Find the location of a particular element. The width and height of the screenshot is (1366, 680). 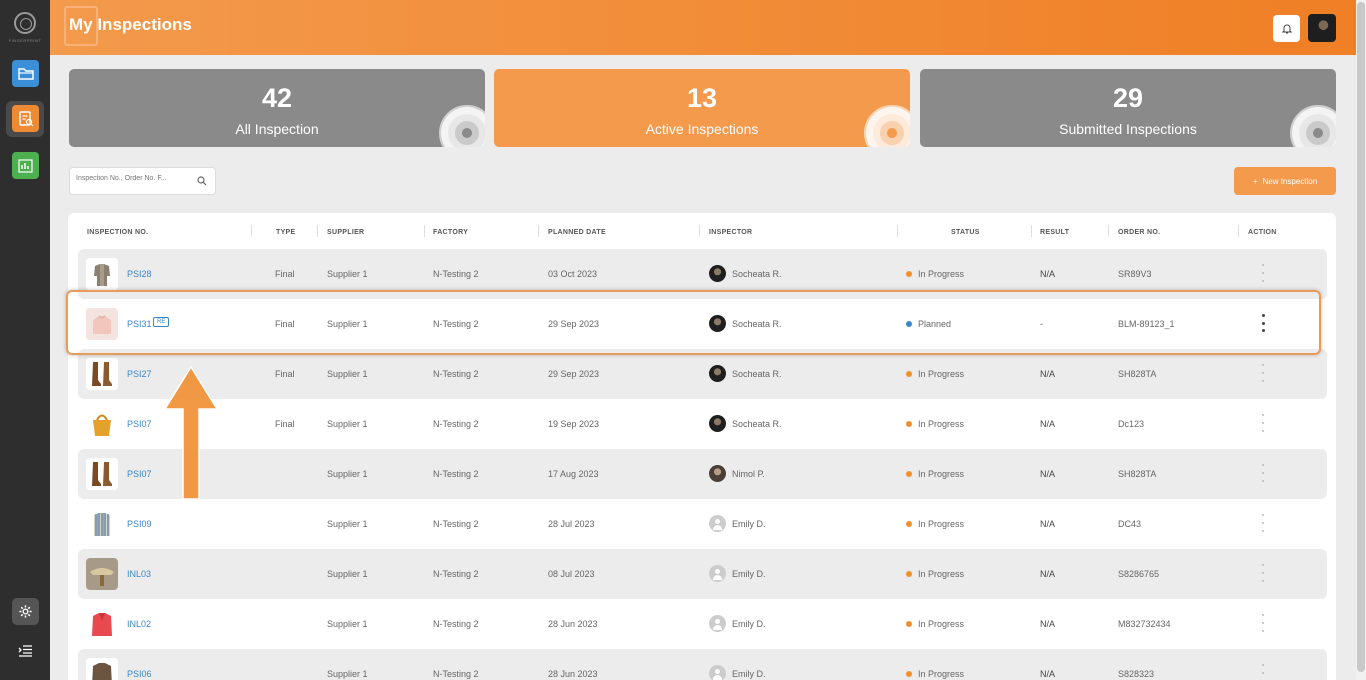

gear-icon is located at coordinates (25, 611).